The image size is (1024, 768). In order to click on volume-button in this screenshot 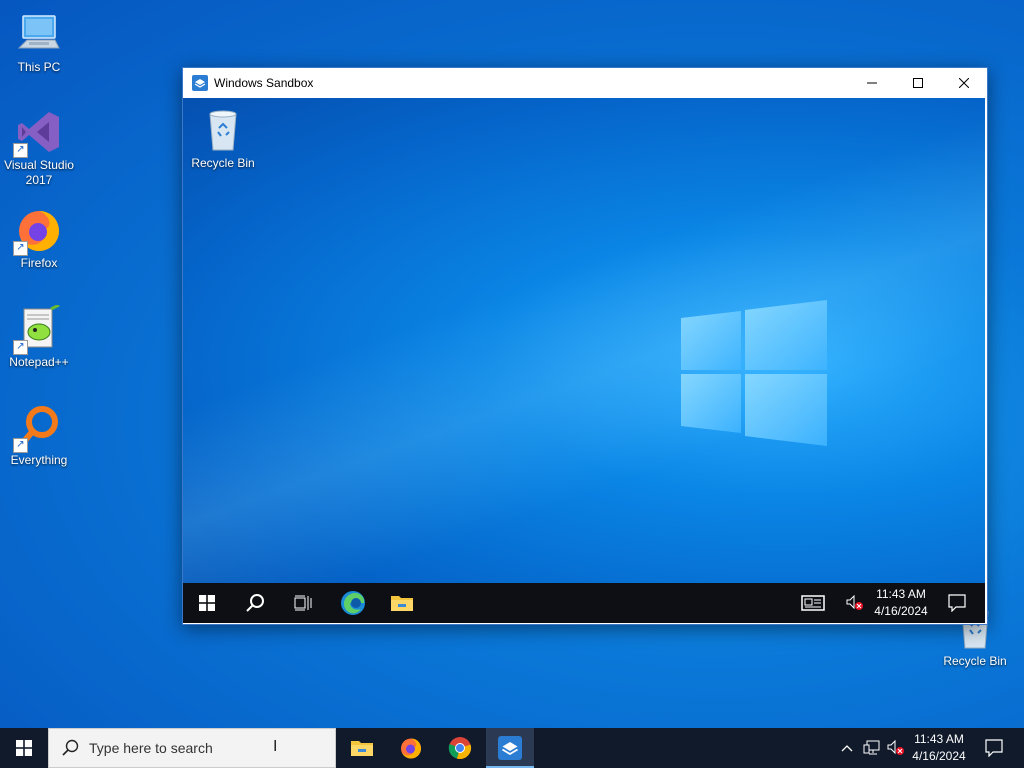, I will do `click(896, 748)`.